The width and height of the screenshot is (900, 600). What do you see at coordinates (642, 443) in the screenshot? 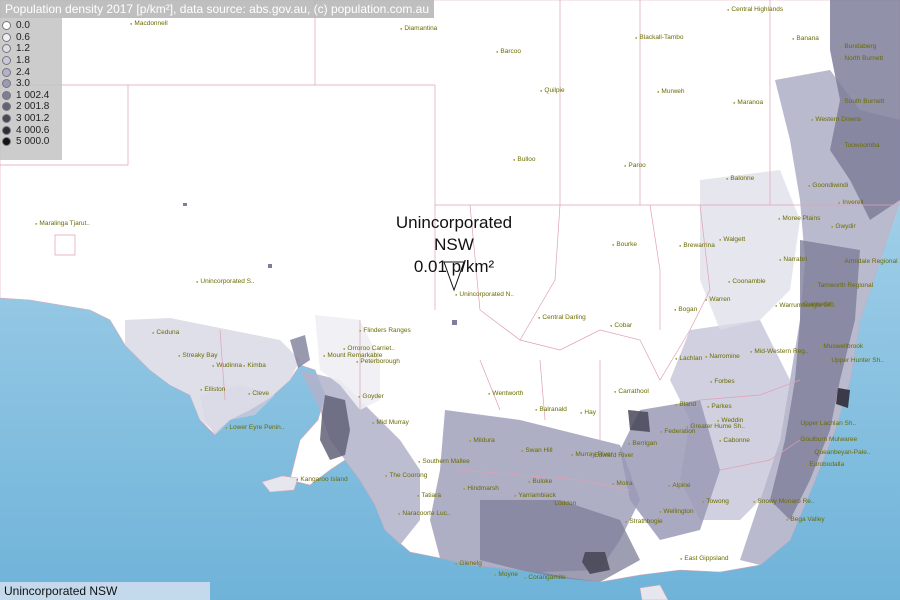
I see `place-label: Berrigan` at bounding box center [642, 443].